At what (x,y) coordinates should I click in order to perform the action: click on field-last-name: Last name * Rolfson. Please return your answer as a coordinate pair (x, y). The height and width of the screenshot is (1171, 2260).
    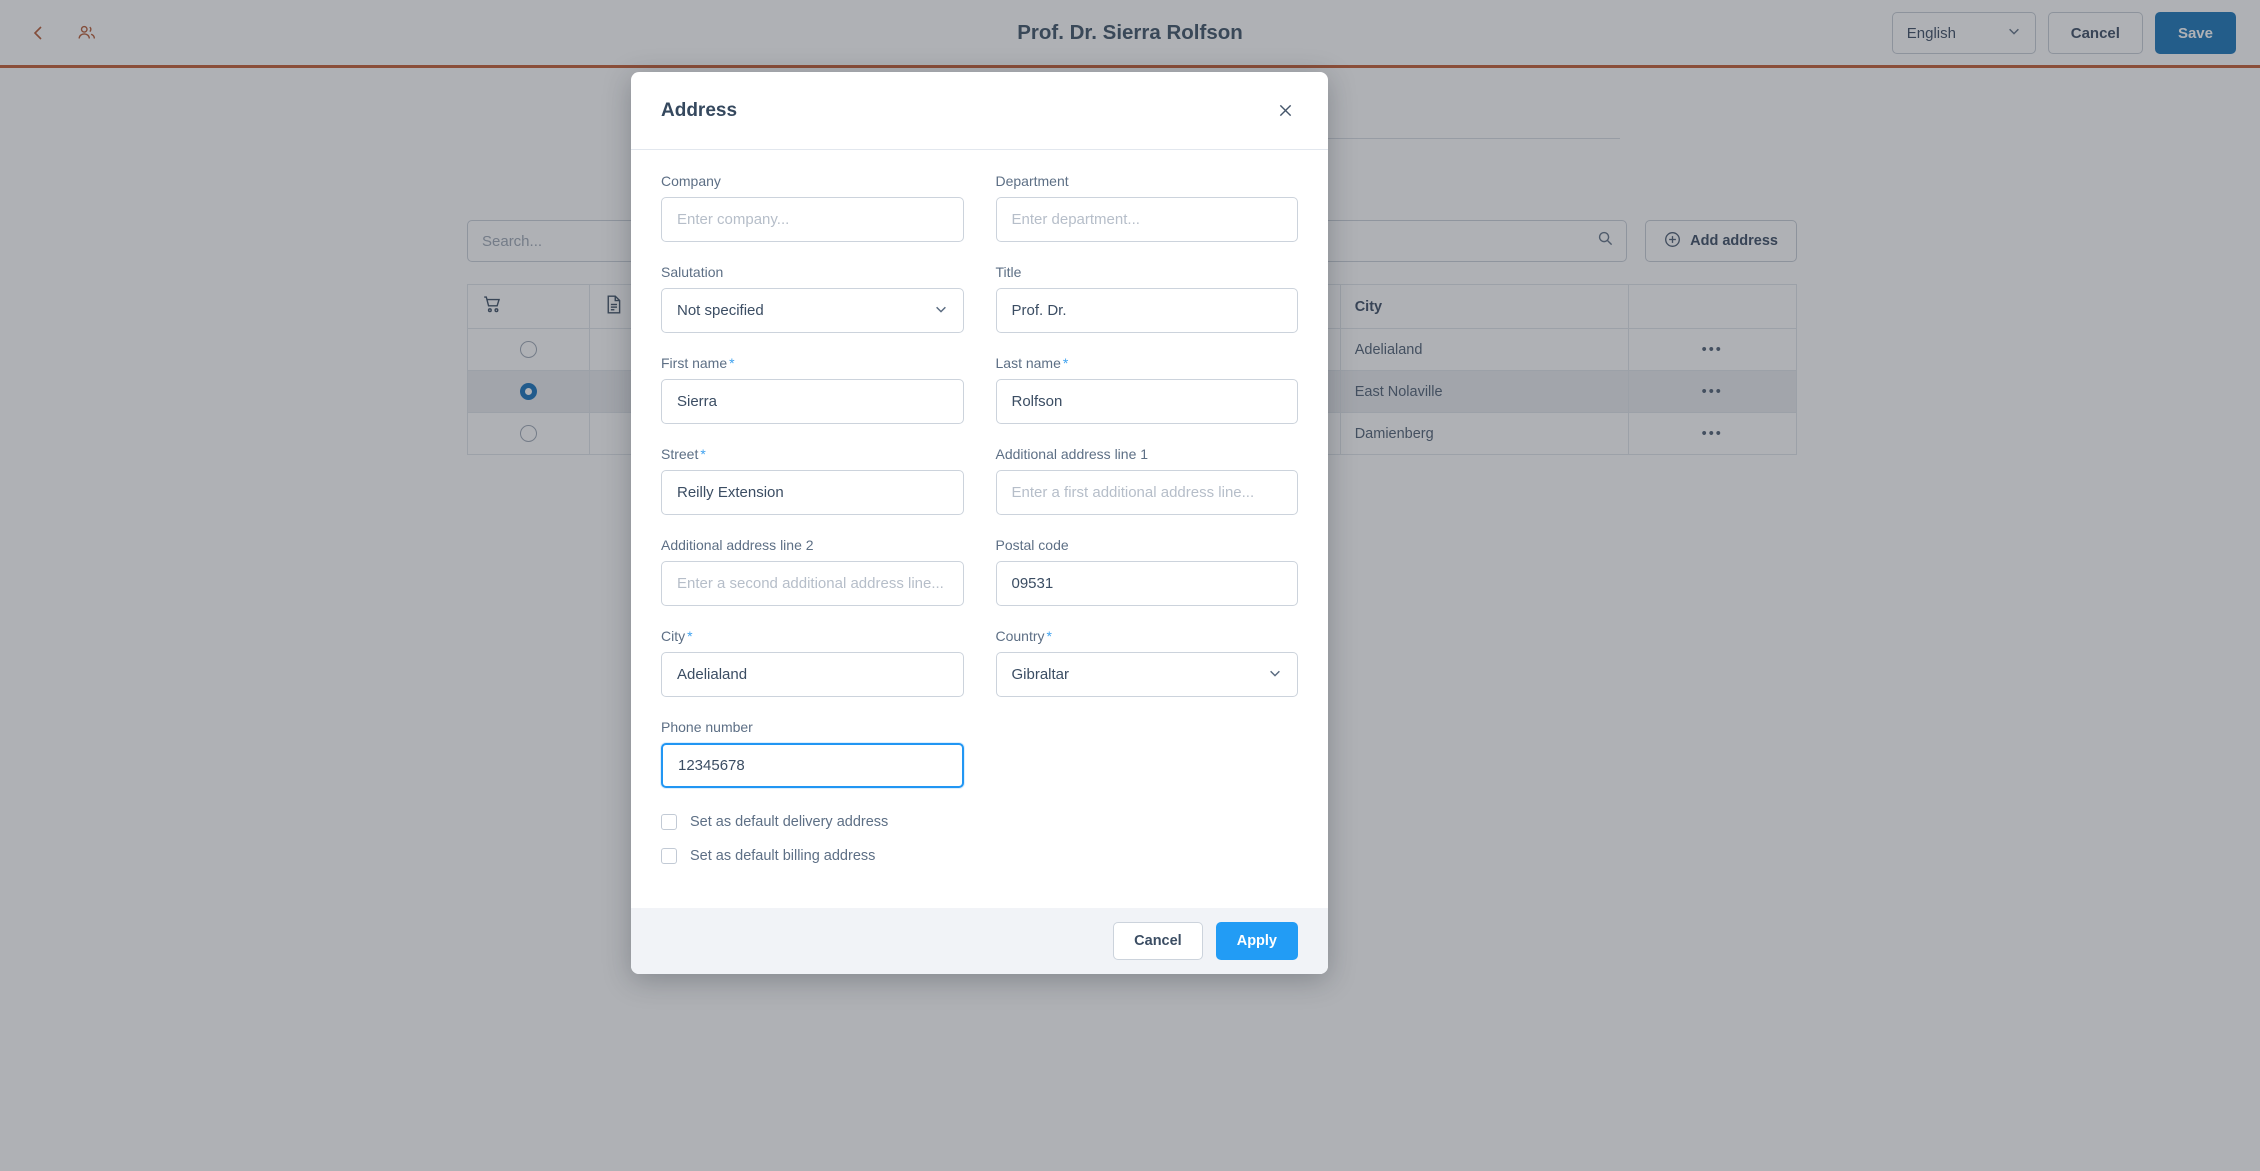
    Looking at the image, I should click on (1146, 389).